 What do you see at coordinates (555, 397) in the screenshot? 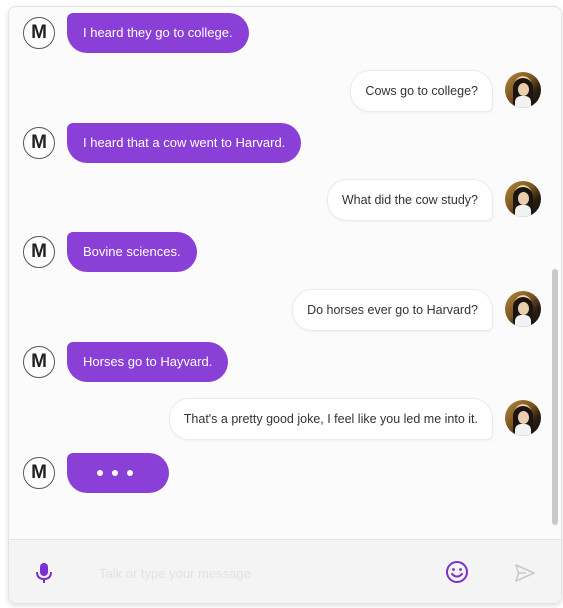
I see `scrollbar-thumb` at bounding box center [555, 397].